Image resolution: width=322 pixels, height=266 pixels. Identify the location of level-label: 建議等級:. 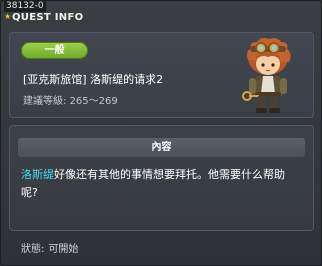
(45, 101).